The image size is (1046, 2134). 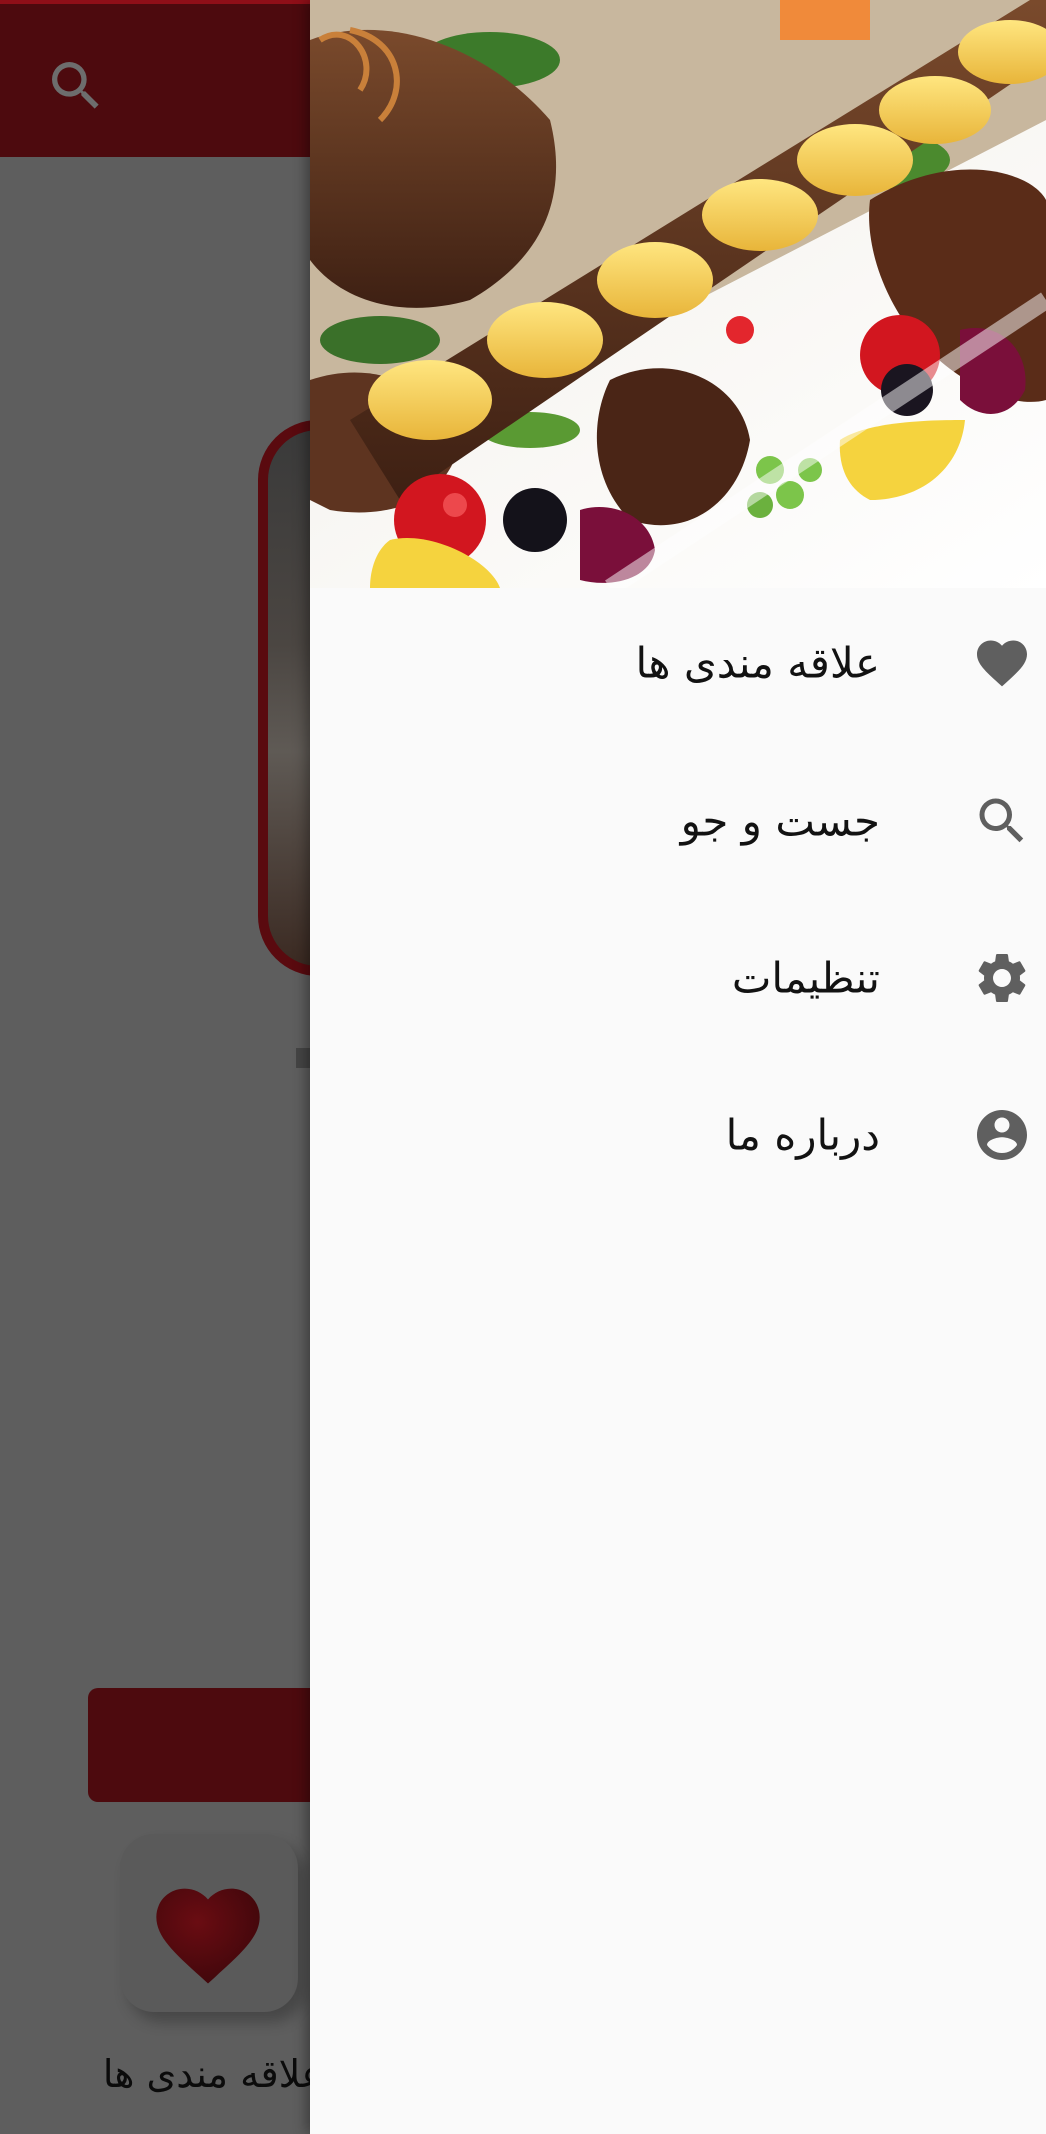 I want to click on account-circle-icon, so click(x=1002, y=1135).